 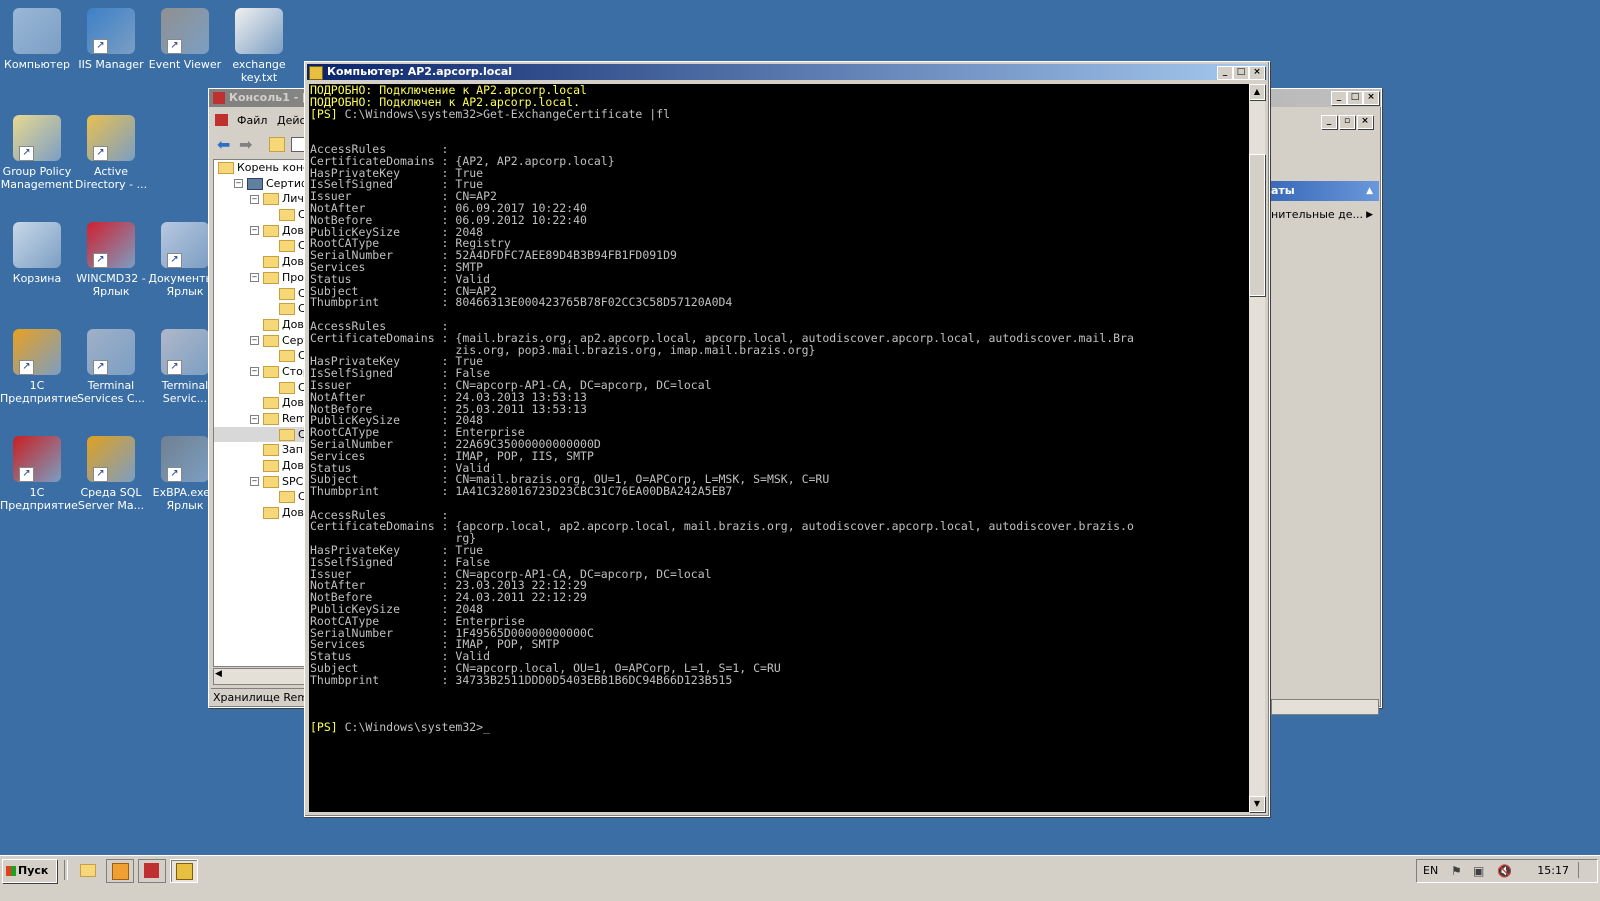 I want to click on collapse-arrow-icon: ▲, so click(x=1369, y=191).